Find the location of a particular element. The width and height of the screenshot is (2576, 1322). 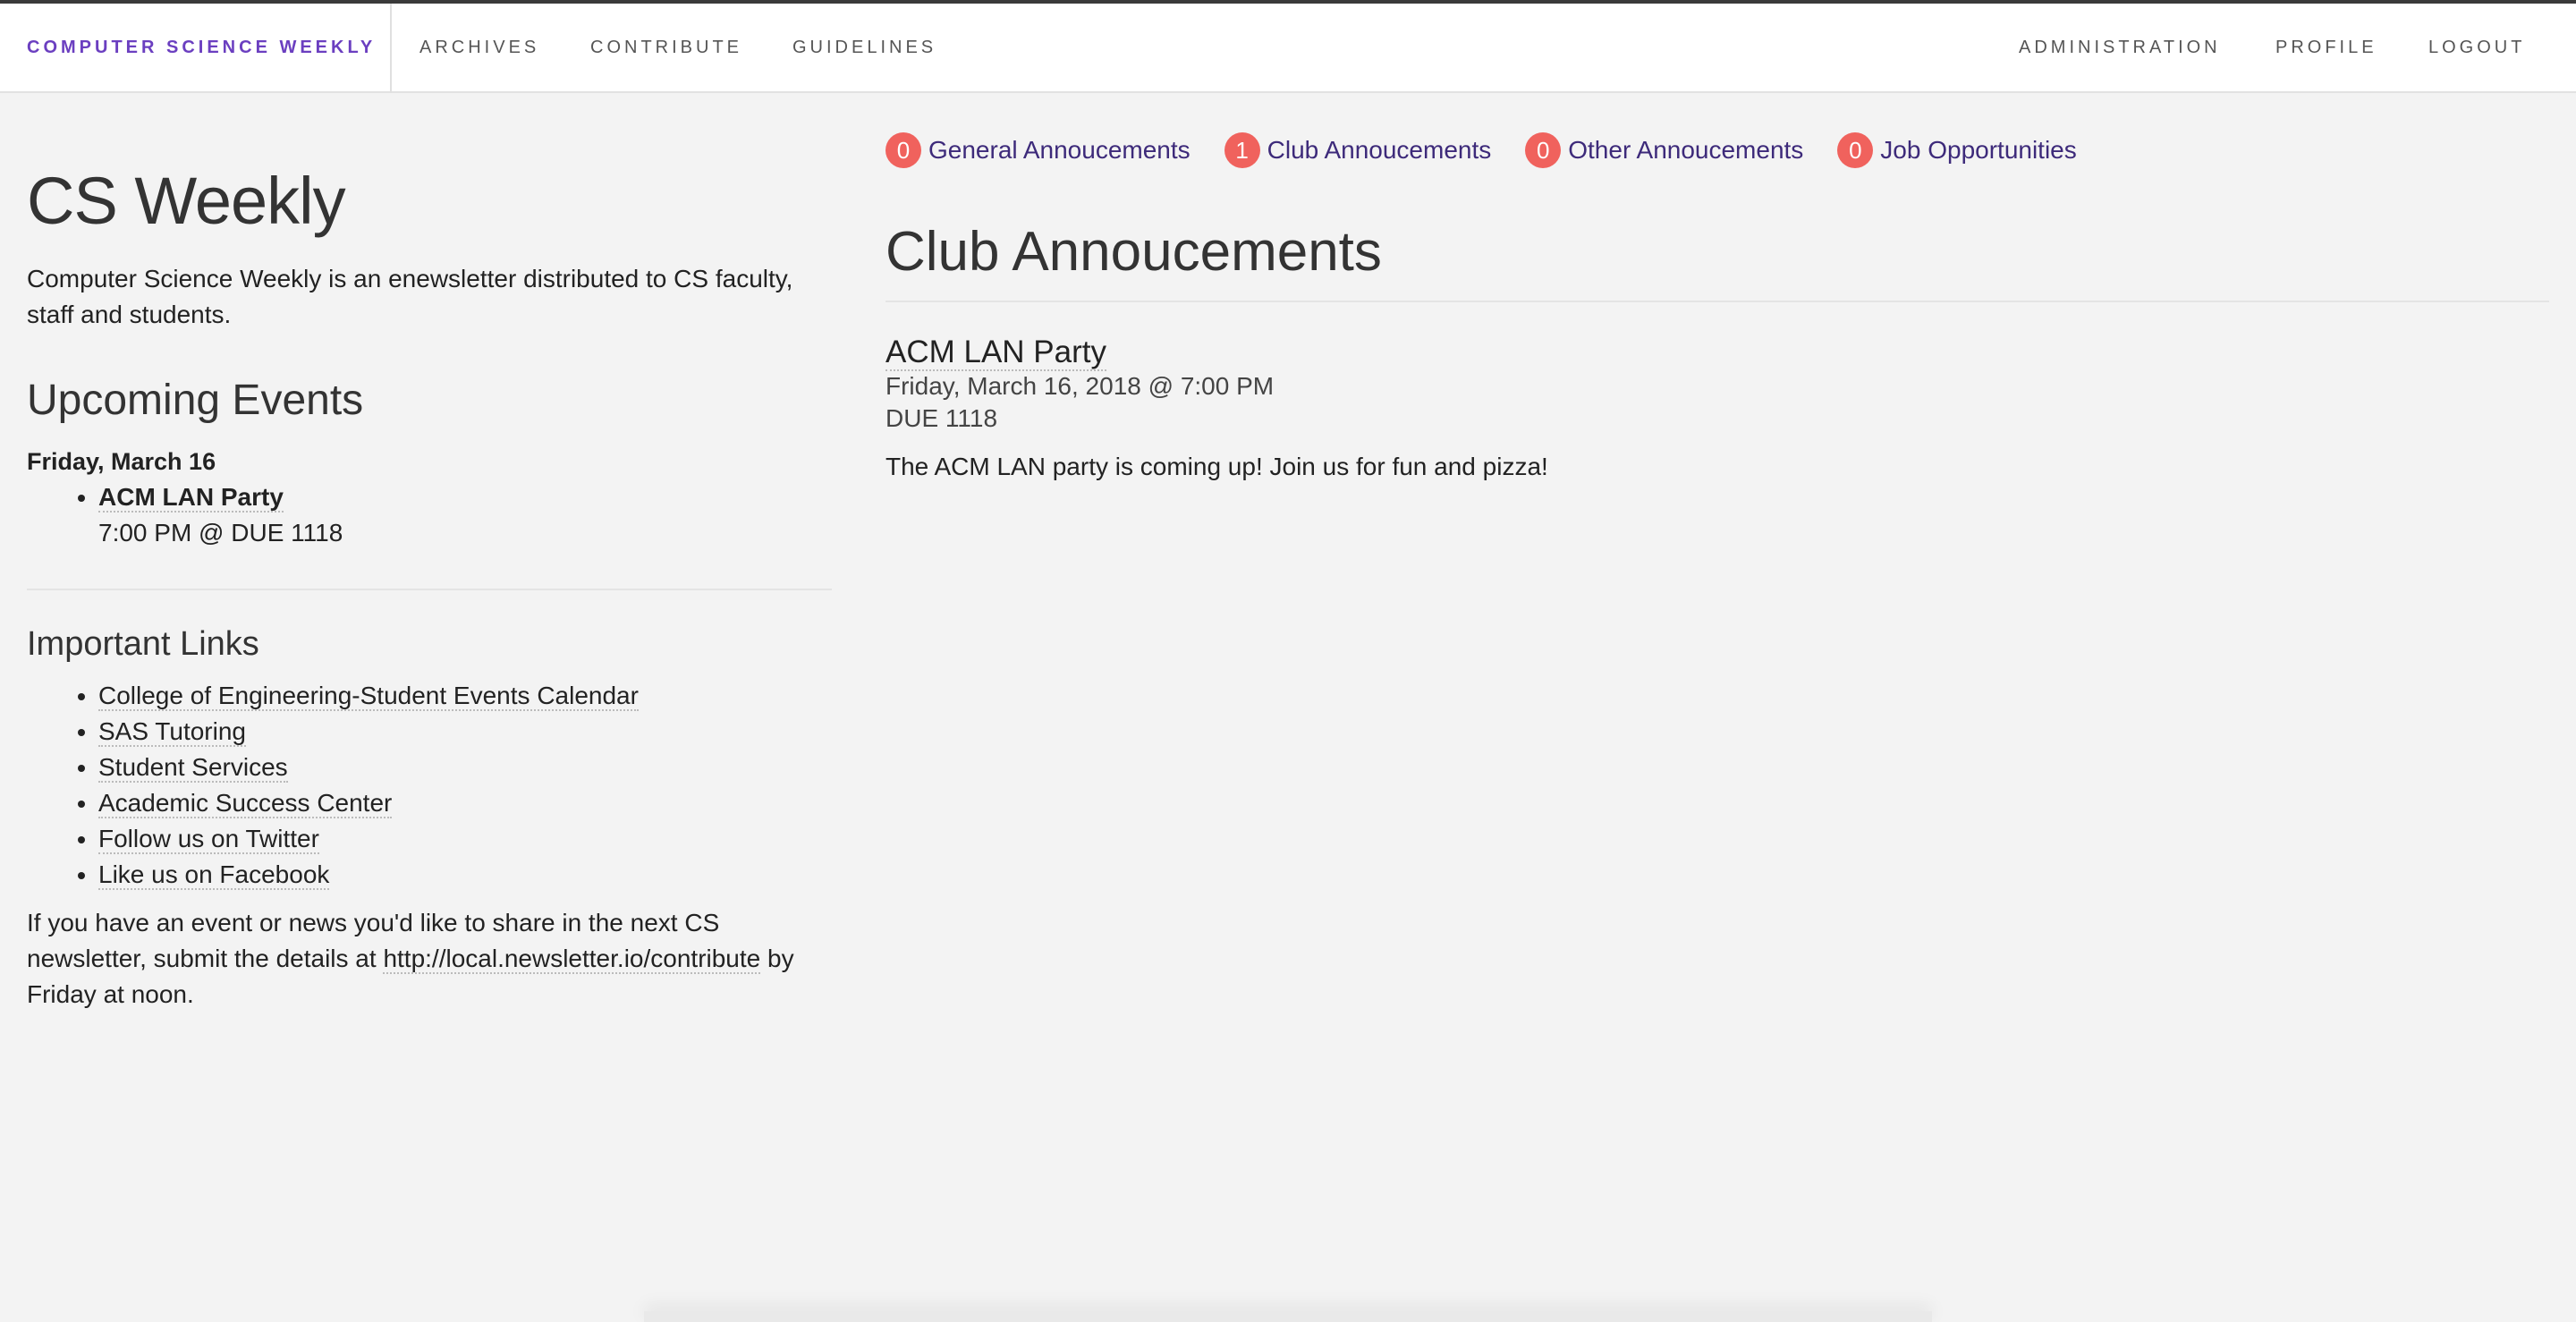

event-day: Friday, March 16 is located at coordinates (121, 462).